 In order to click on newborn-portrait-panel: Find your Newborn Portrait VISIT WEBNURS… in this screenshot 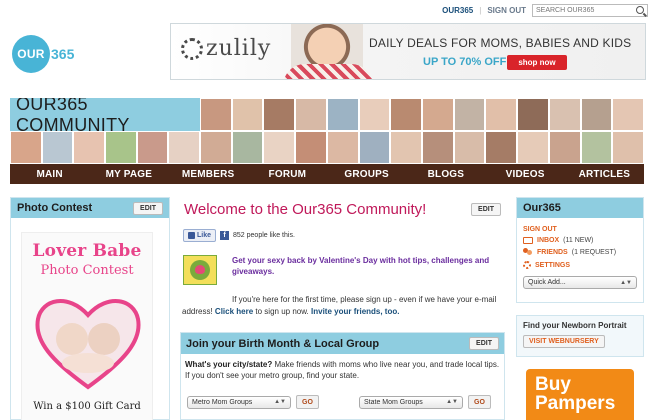, I will do `click(580, 336)`.